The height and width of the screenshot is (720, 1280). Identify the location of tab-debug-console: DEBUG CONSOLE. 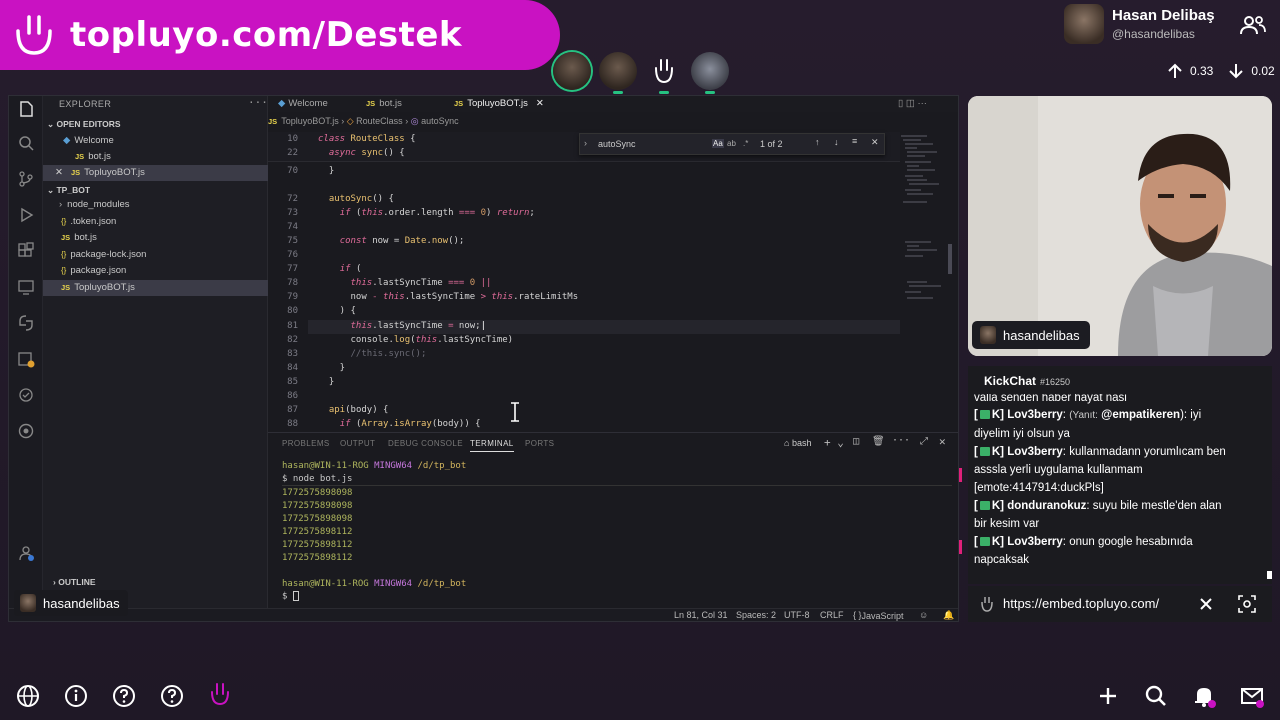
(425, 443).